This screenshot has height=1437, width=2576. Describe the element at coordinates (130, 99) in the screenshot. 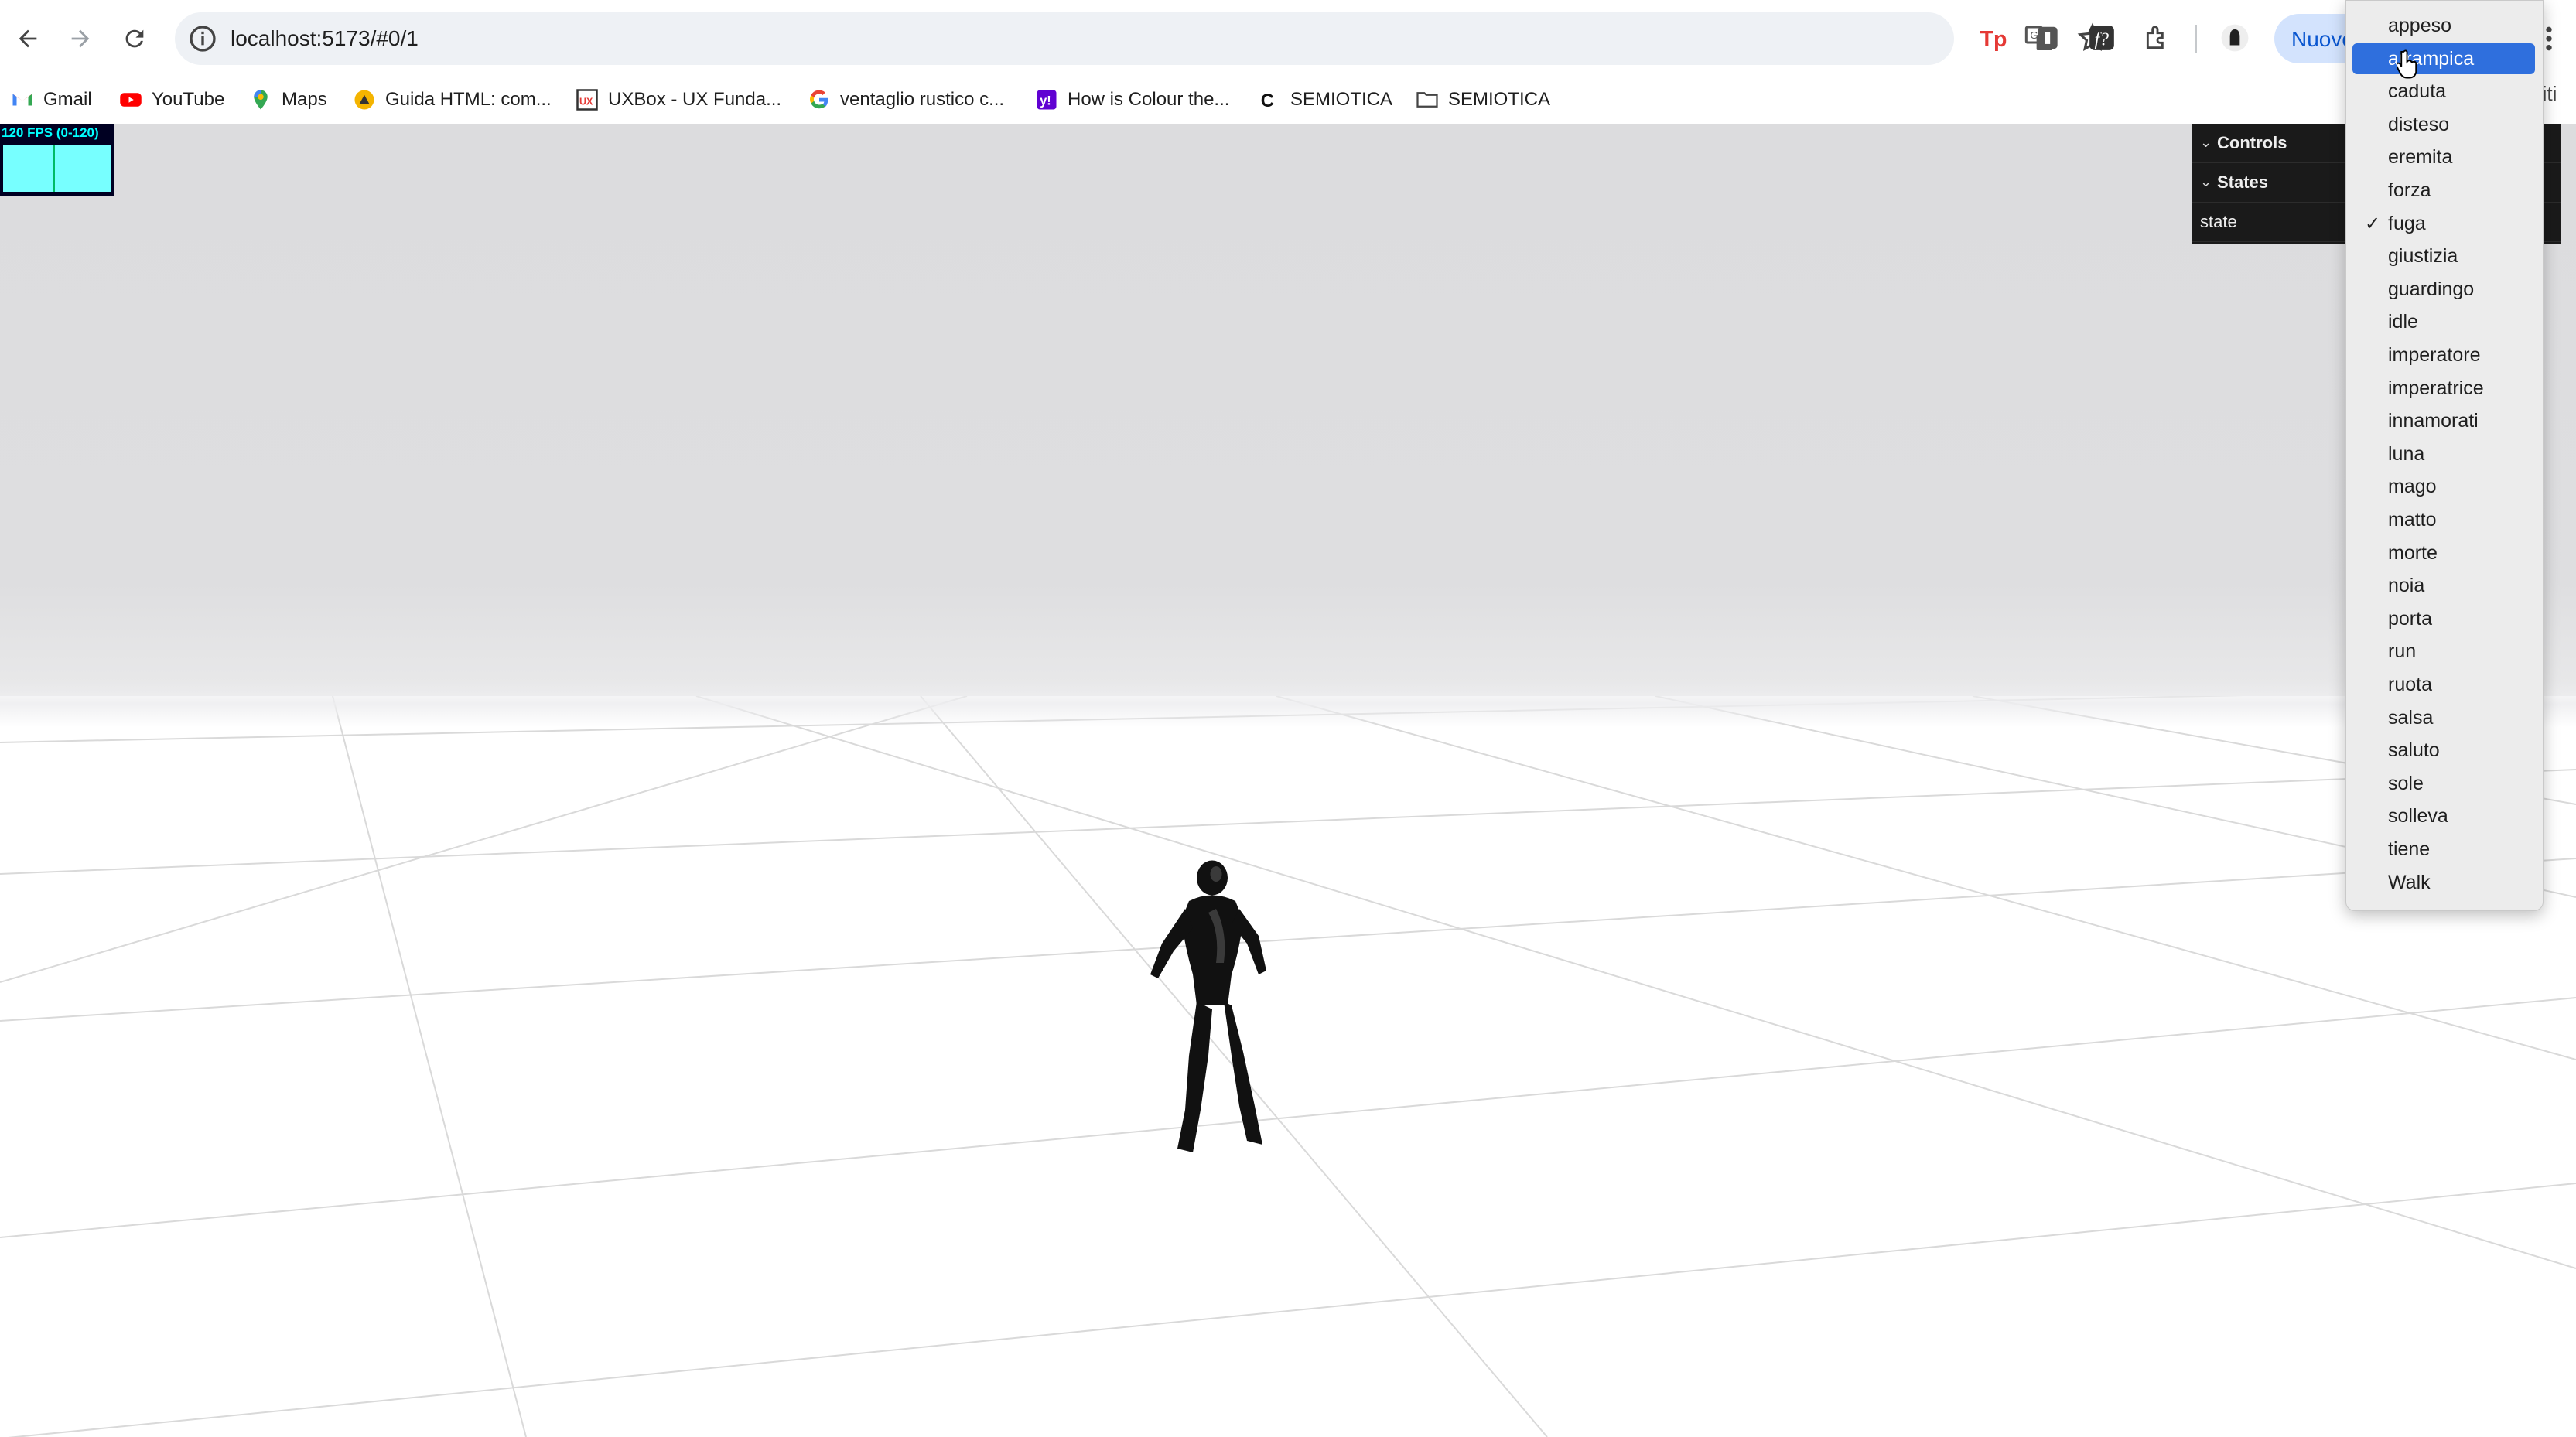

I see `youtube-icon` at that location.